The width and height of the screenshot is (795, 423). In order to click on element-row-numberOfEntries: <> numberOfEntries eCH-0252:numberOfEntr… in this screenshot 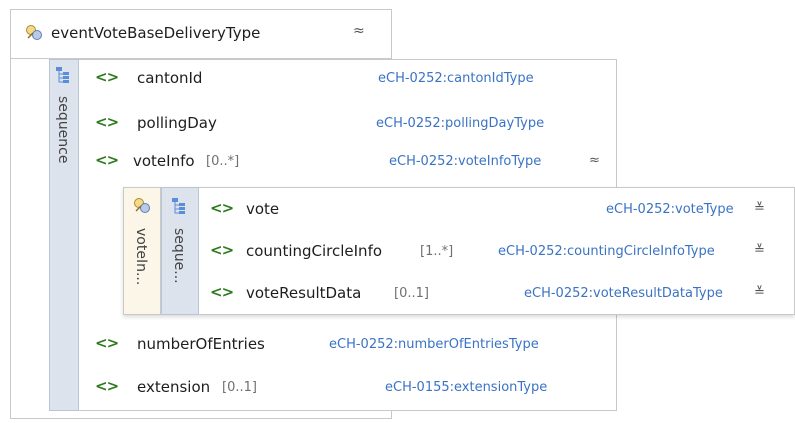, I will do `click(353, 344)`.